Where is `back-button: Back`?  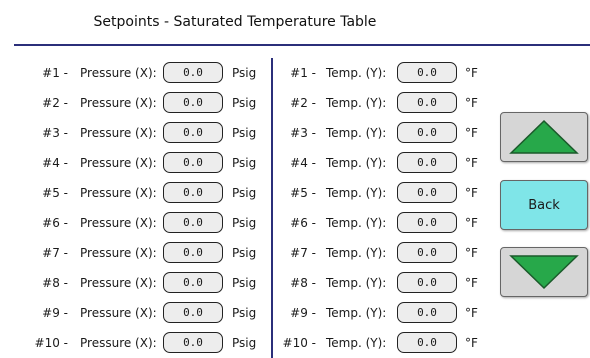
back-button: Back is located at coordinates (544, 205).